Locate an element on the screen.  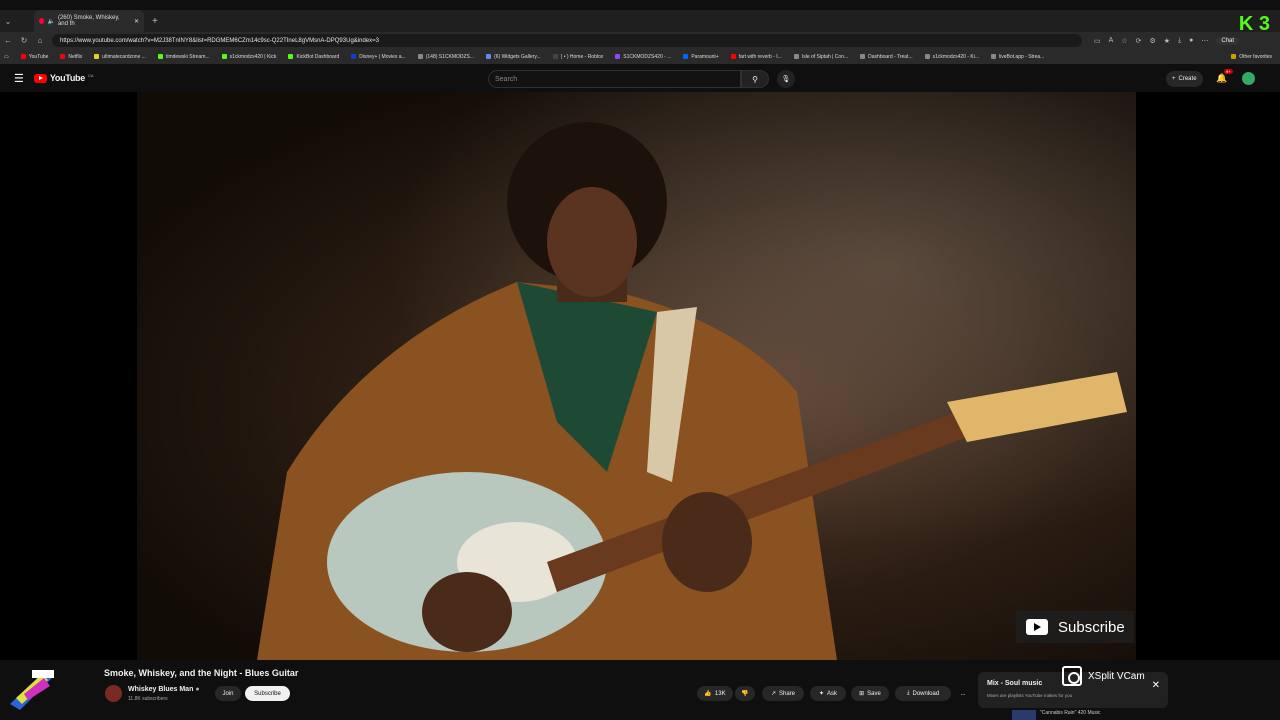
dislike-button: 👎 is located at coordinates (745, 693).